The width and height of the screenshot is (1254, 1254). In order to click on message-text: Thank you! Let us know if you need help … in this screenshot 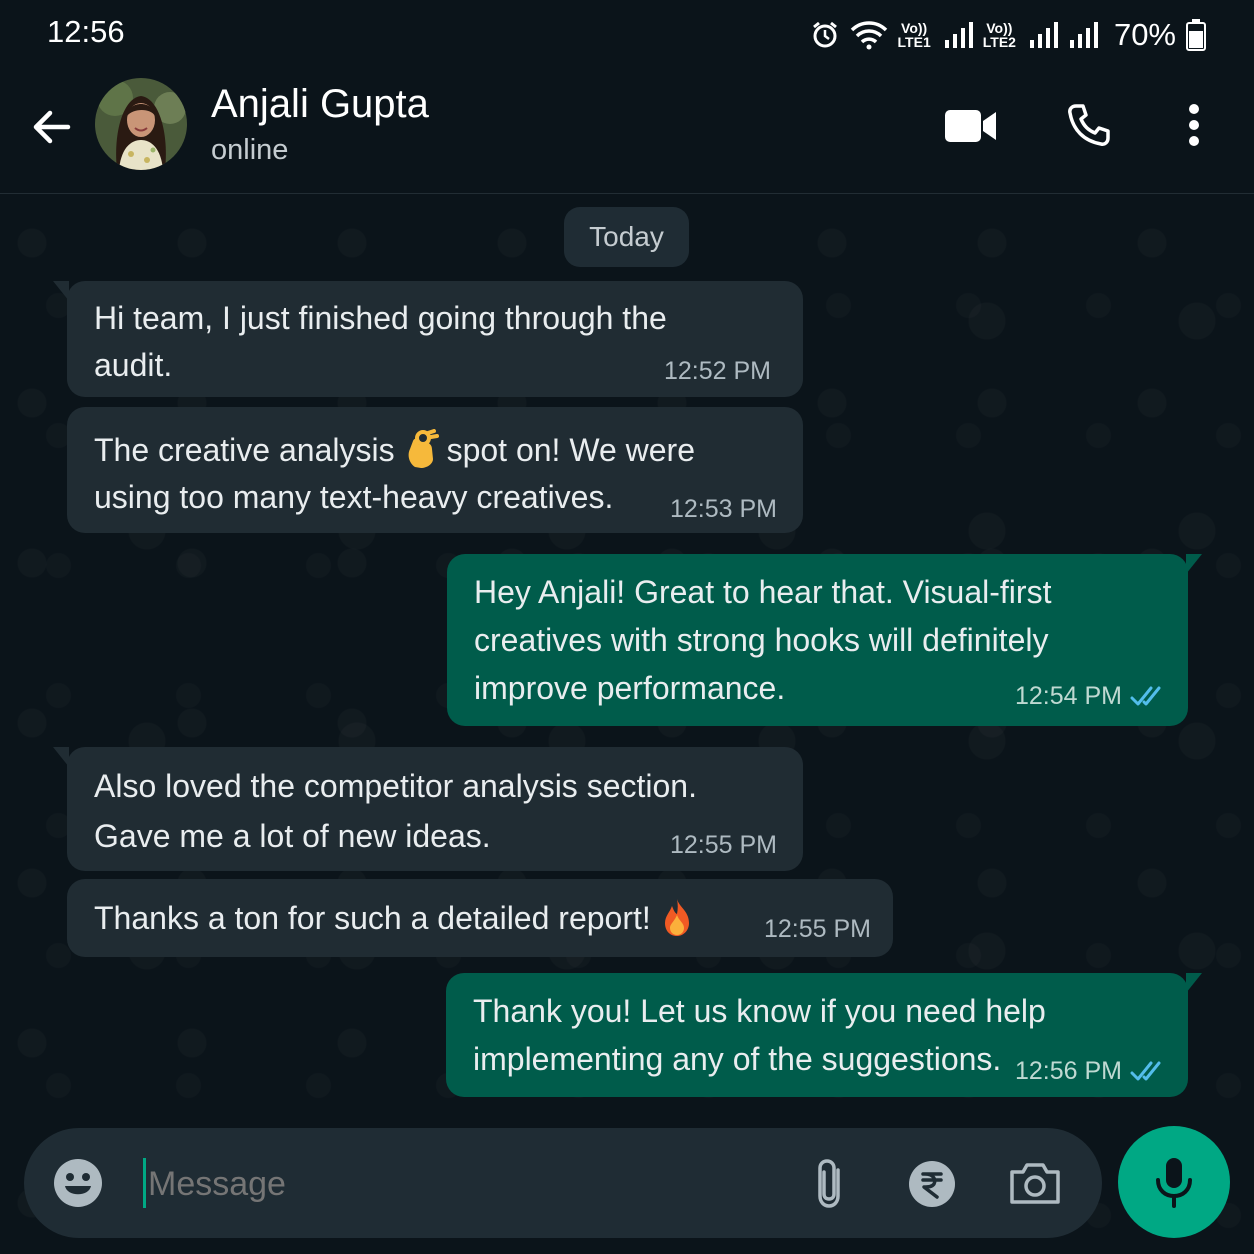, I will do `click(759, 1035)`.